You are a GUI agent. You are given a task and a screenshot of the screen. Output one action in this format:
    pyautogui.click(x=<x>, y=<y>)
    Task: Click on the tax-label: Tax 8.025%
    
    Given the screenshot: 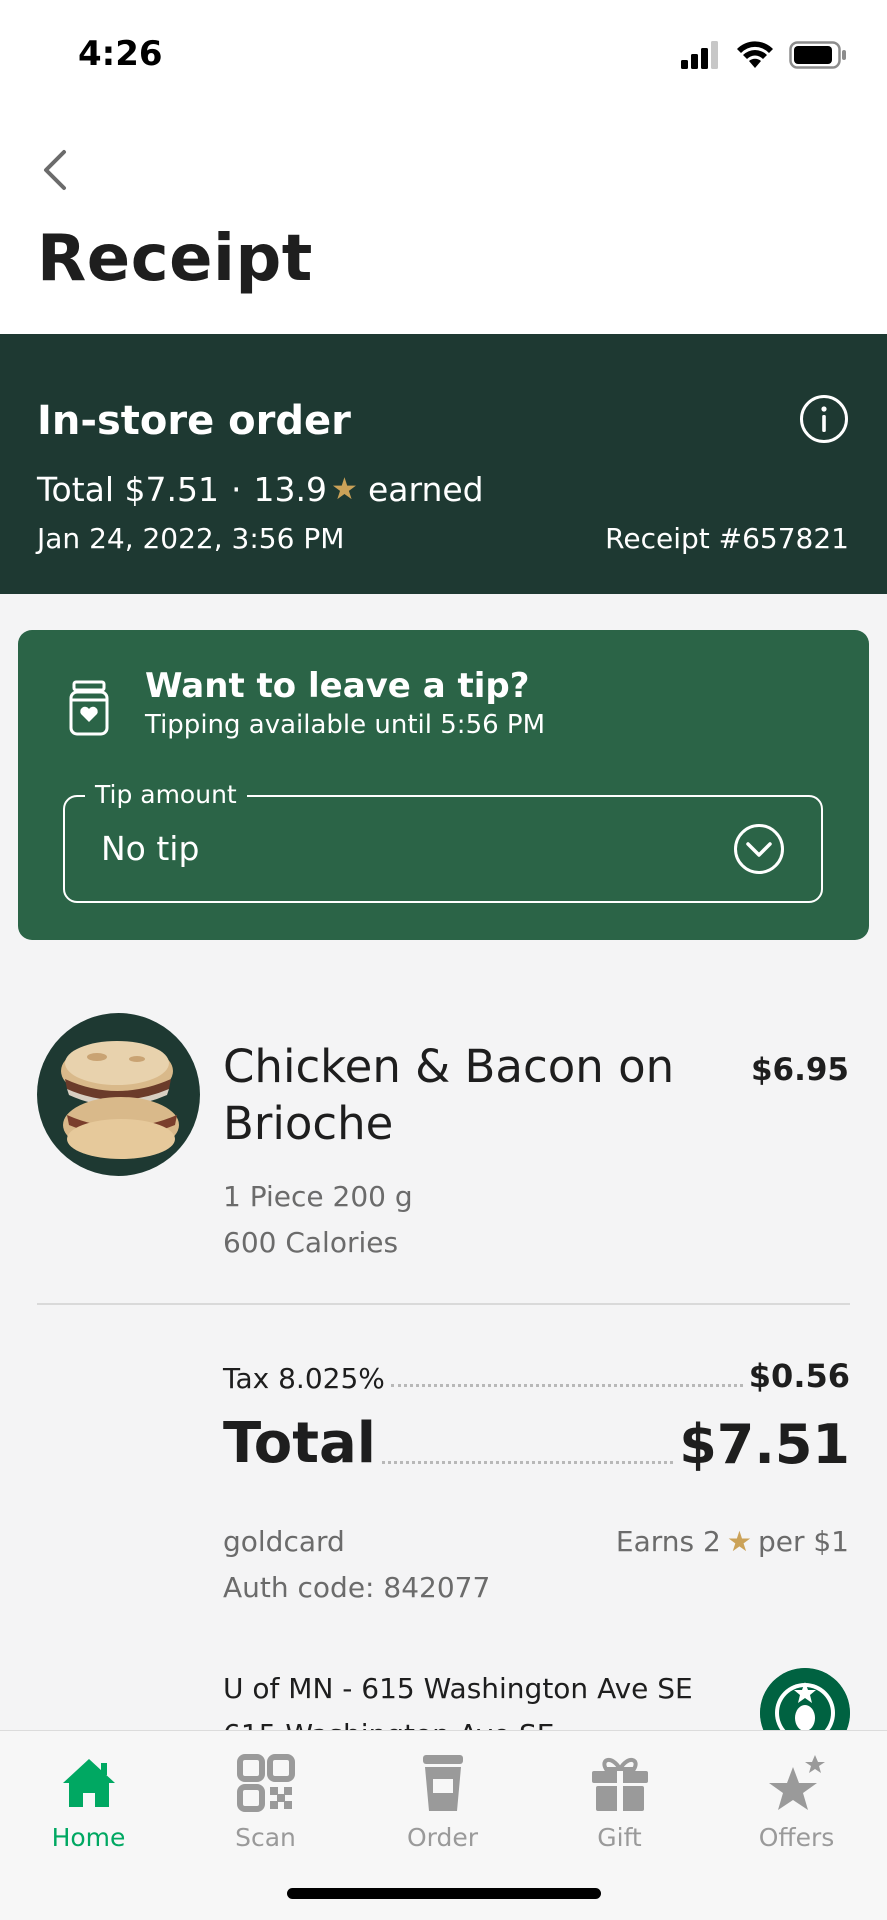 What is the action you would take?
    pyautogui.click(x=304, y=1378)
    